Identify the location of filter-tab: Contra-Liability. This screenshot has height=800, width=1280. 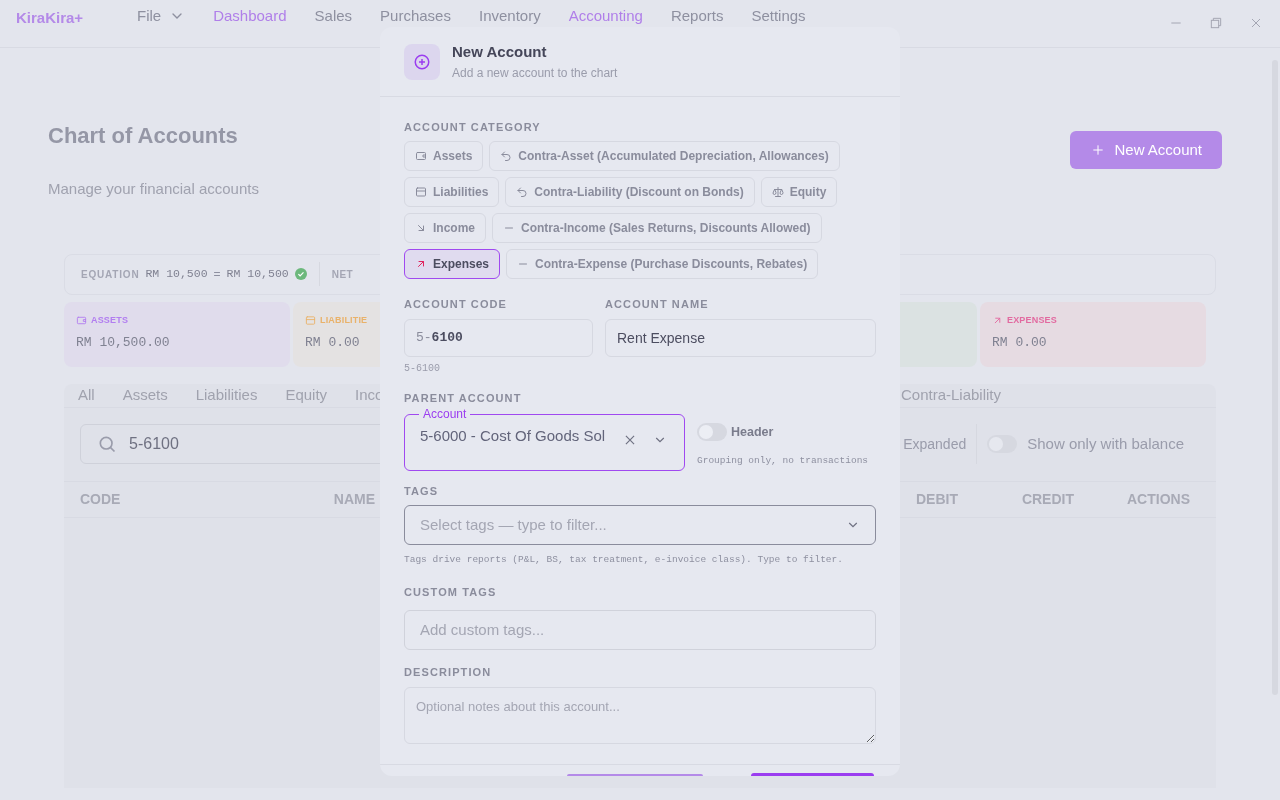
(950, 395).